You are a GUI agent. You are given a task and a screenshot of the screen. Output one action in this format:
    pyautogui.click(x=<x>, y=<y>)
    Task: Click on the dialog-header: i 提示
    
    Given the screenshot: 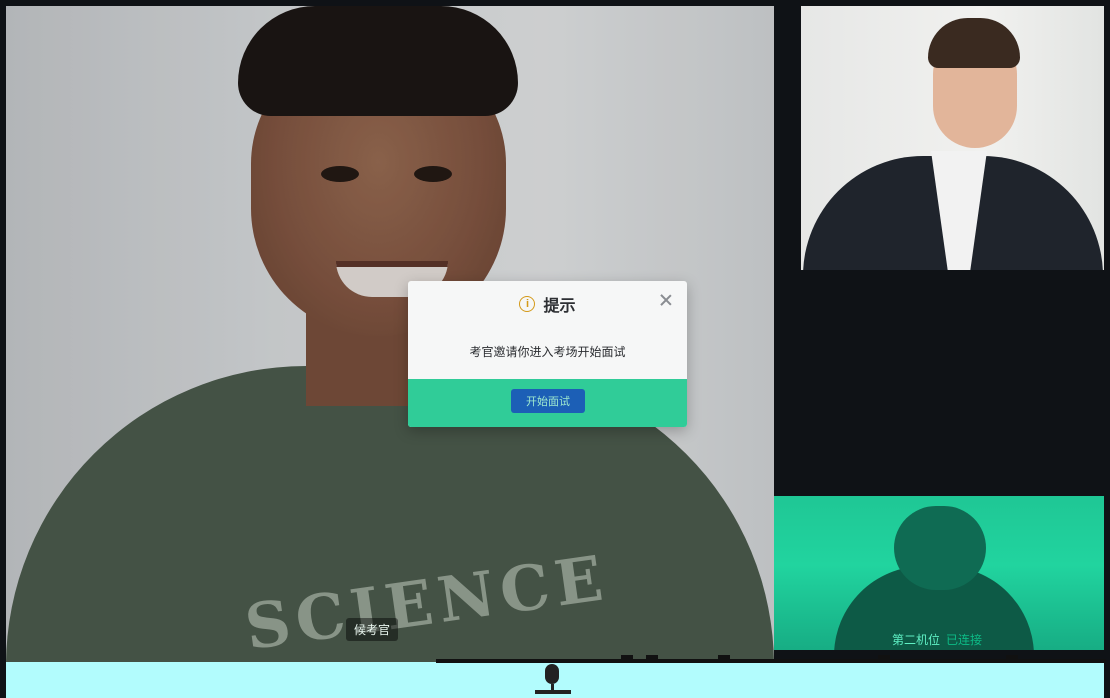 What is the action you would take?
    pyautogui.click(x=547, y=304)
    